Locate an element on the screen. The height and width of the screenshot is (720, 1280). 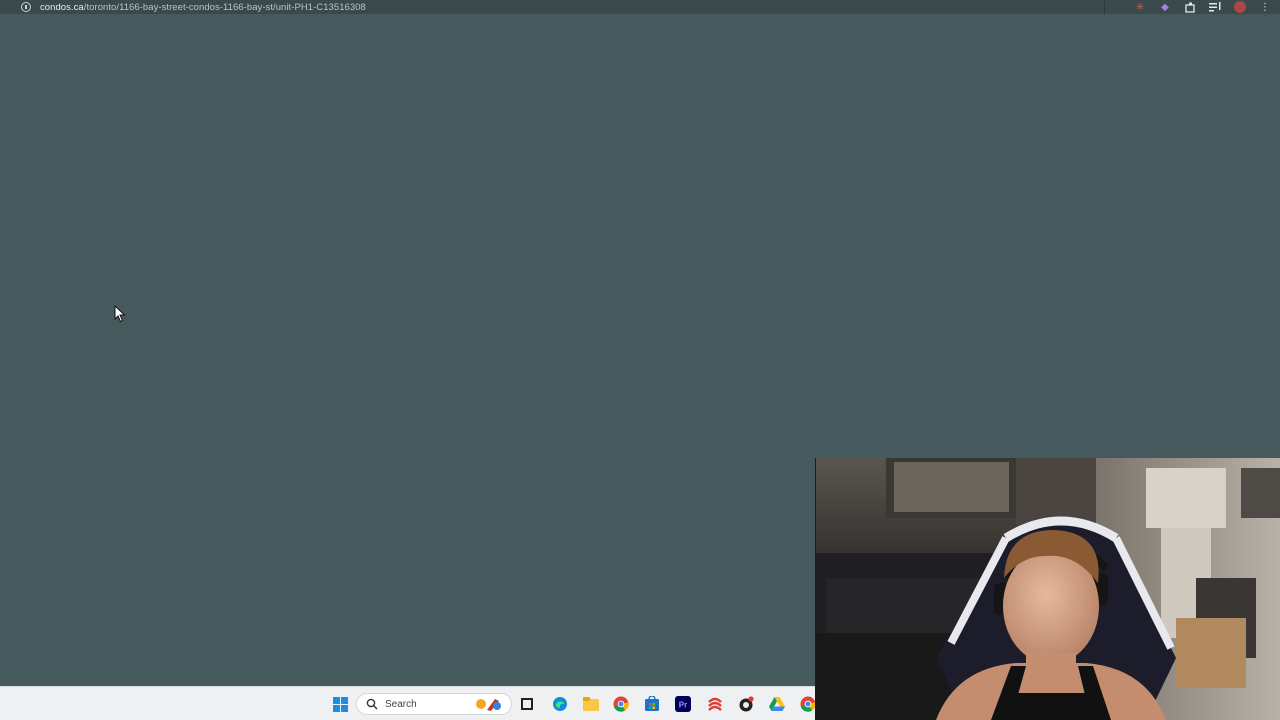
mouse-cursor-icon is located at coordinates (120, 314).